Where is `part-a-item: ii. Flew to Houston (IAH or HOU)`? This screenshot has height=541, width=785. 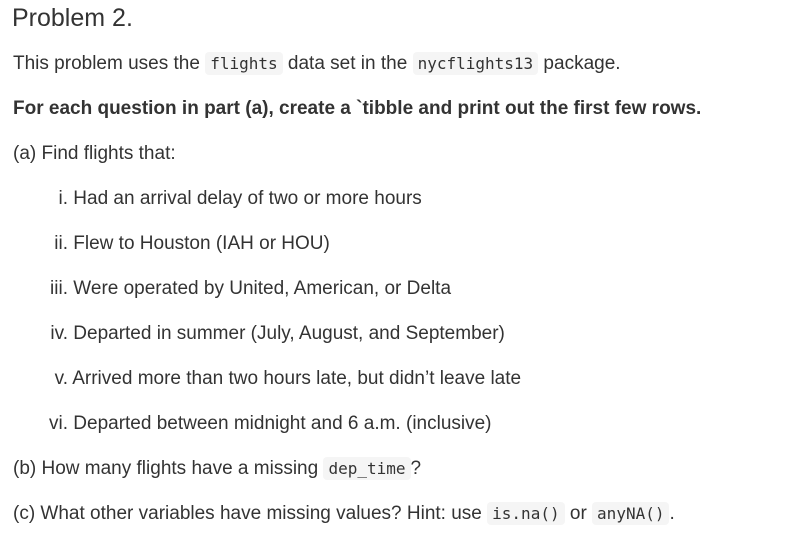 part-a-item: ii. Flew to Houston (IAH or HOU) is located at coordinates (165, 244).